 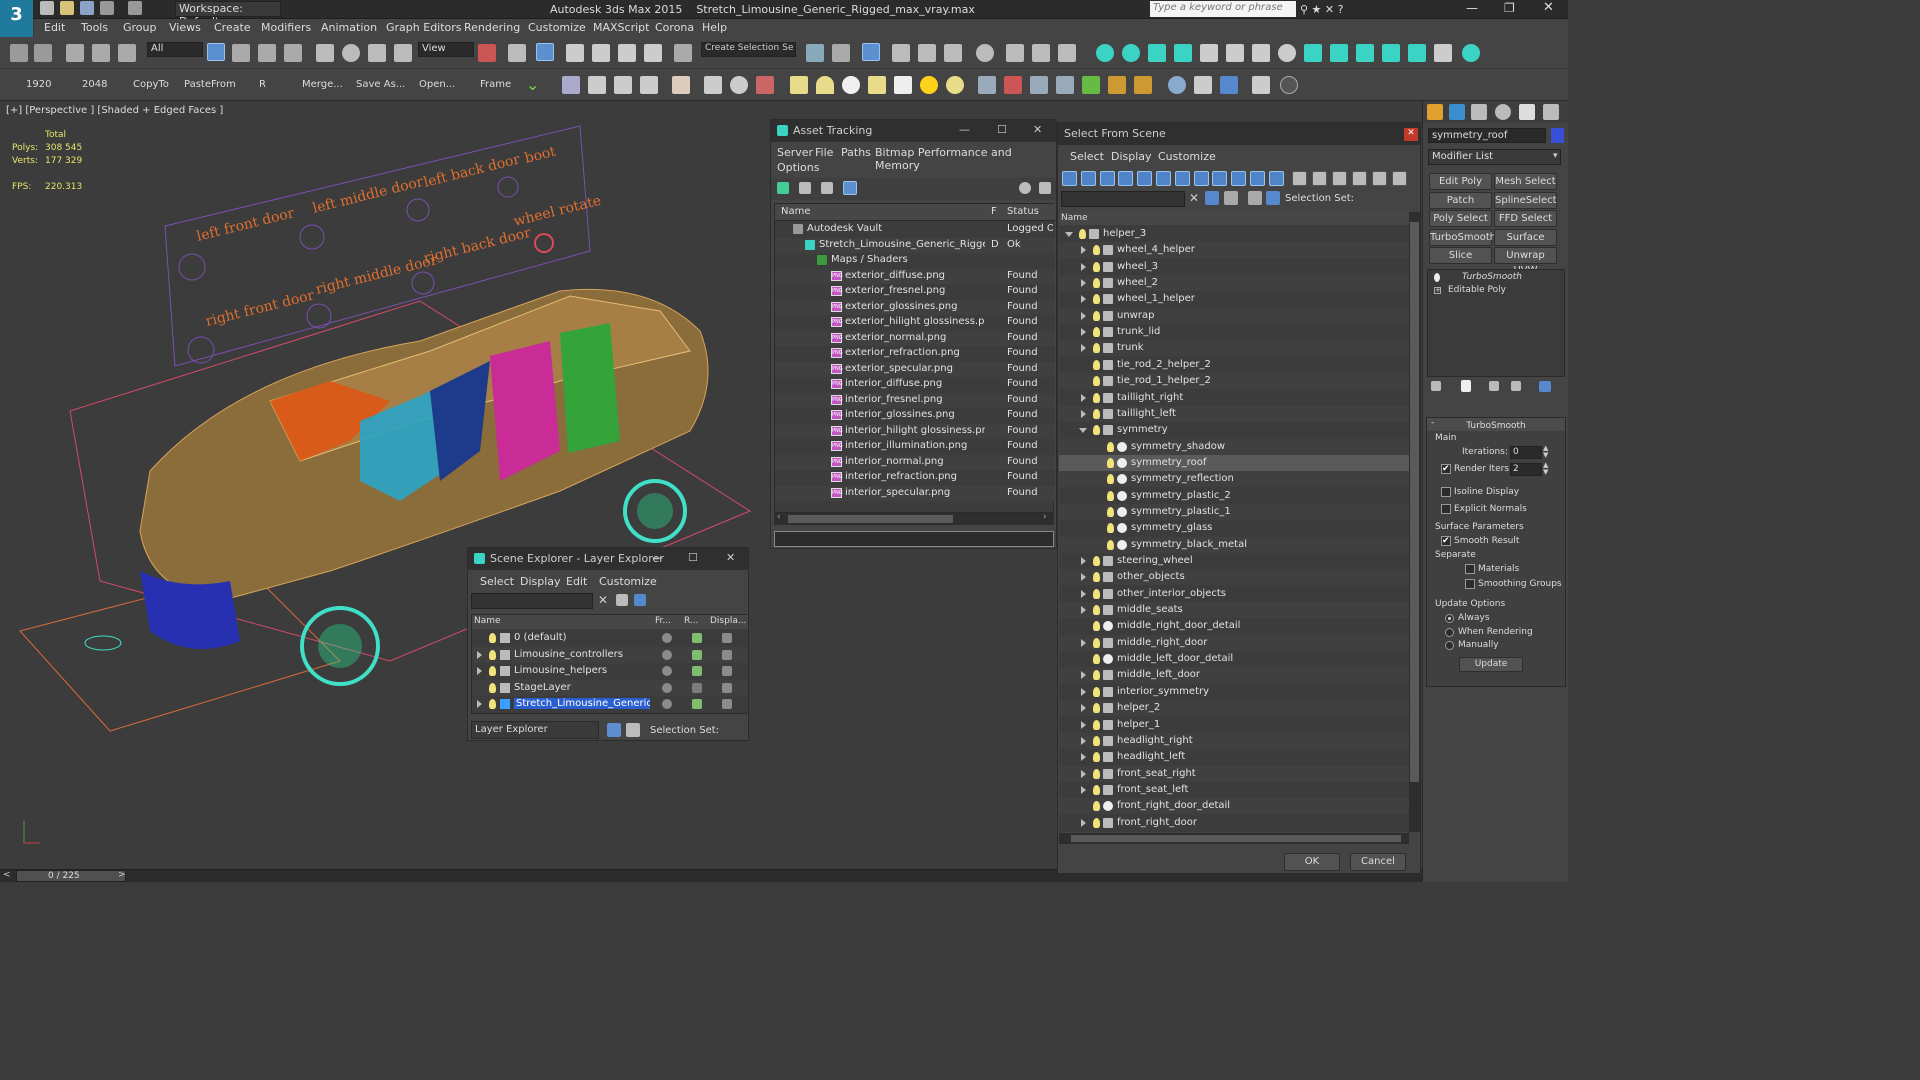 I want to click on curve-editor-icon, so click(x=927, y=53).